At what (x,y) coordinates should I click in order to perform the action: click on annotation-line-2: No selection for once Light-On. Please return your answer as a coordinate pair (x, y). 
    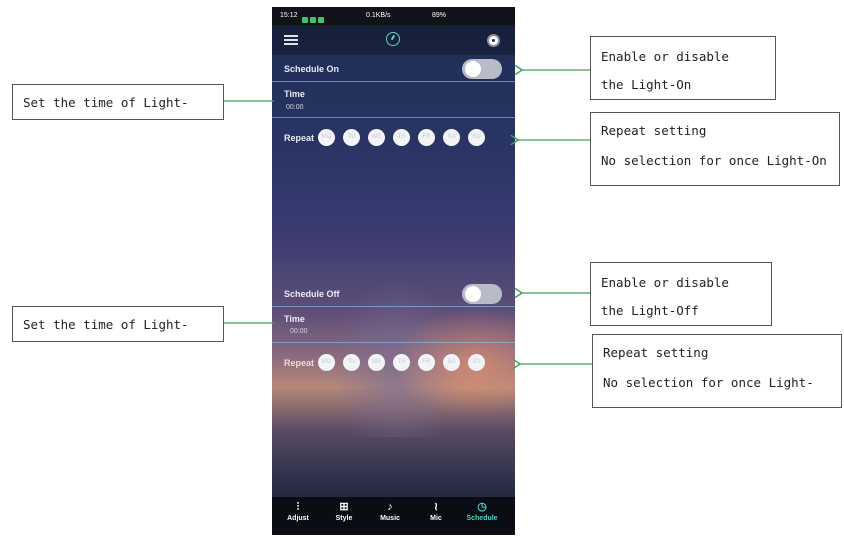
    Looking at the image, I should click on (714, 160).